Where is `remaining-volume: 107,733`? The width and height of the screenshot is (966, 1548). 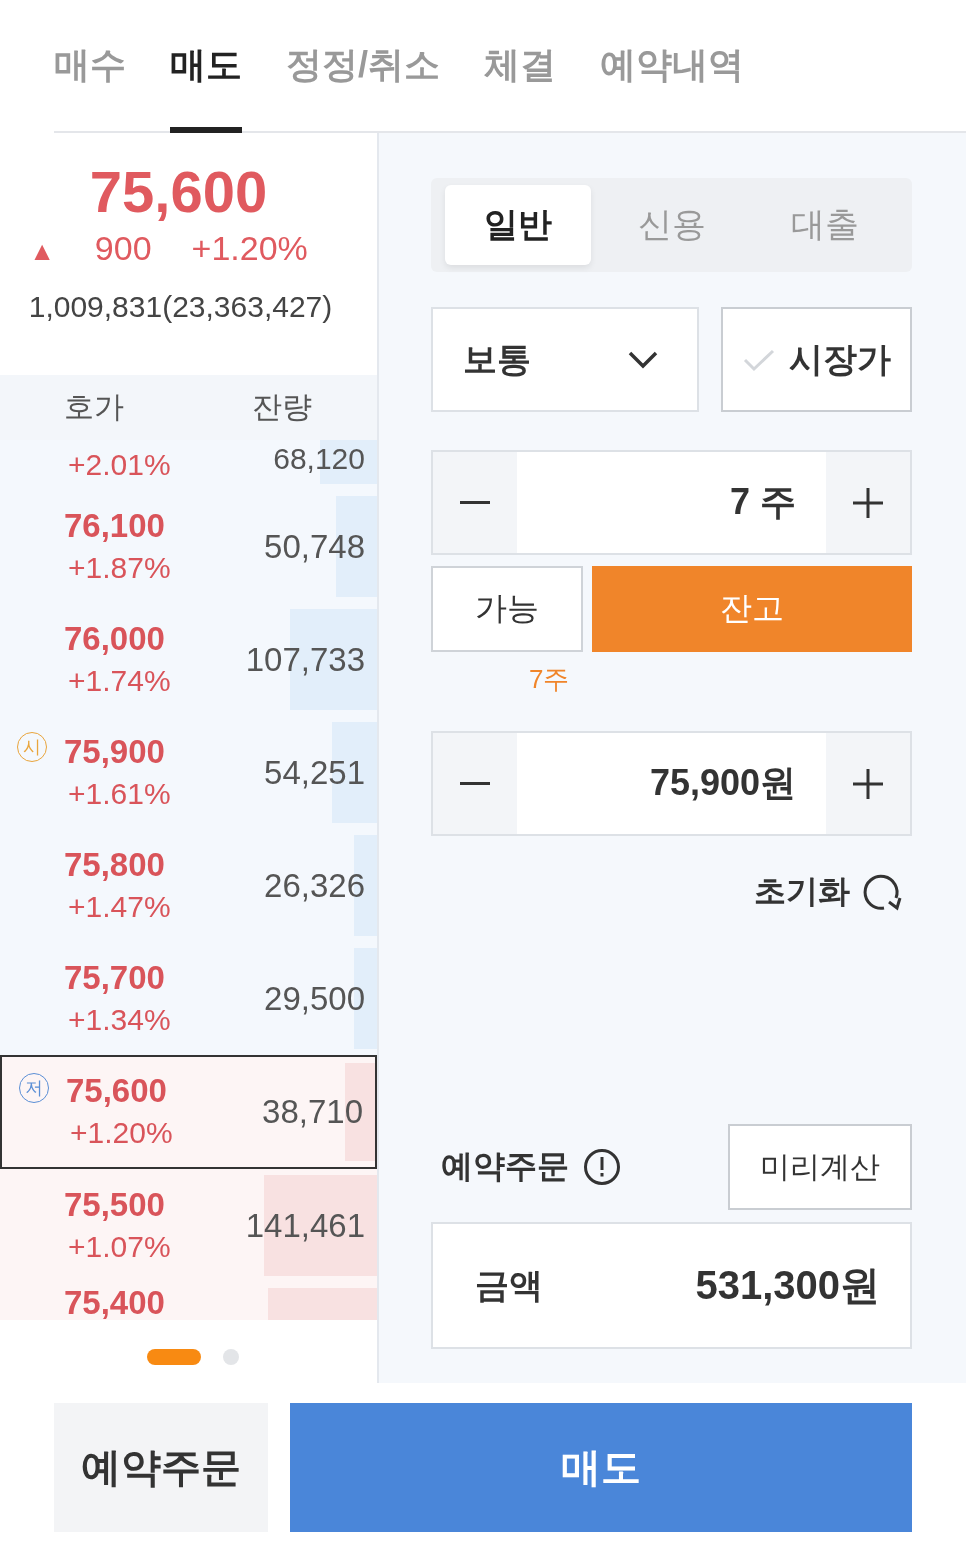
remaining-volume: 107,733 is located at coordinates (305, 659).